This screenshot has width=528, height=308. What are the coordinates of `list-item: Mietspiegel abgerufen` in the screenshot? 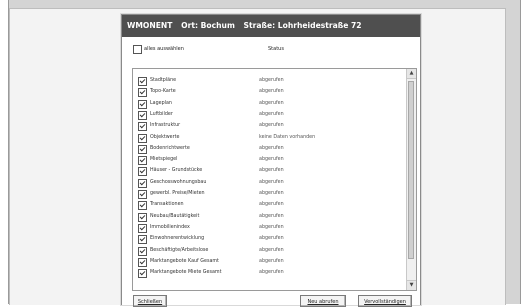 It's located at (268, 160).